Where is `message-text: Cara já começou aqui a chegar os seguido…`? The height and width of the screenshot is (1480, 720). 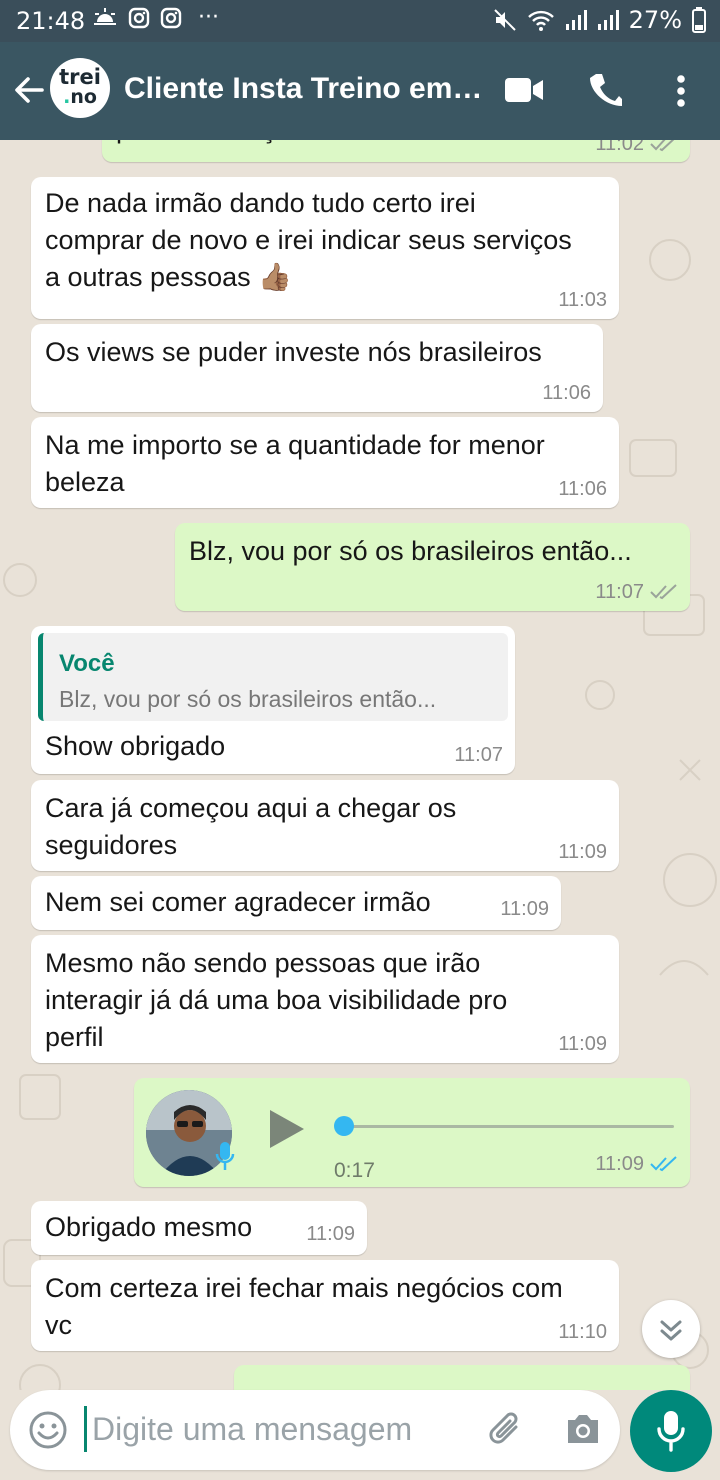 message-text: Cara já começou aqui a chegar os seguido… is located at coordinates (251, 826).